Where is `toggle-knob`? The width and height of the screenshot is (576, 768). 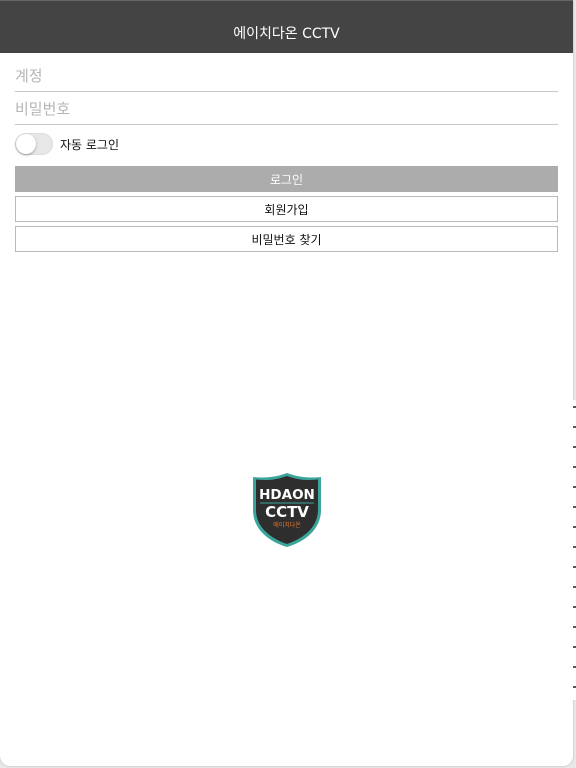
toggle-knob is located at coordinates (26, 144).